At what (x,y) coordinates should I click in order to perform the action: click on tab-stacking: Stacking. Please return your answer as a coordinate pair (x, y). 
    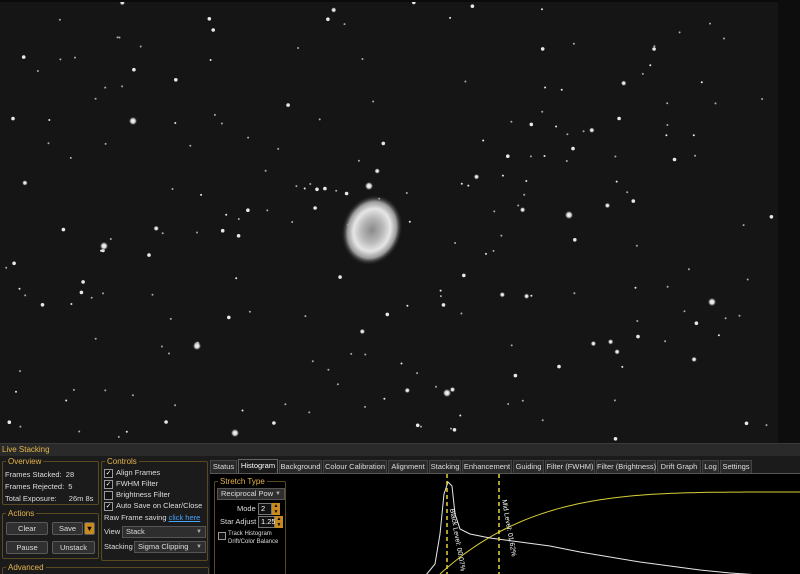
    Looking at the image, I should click on (445, 466).